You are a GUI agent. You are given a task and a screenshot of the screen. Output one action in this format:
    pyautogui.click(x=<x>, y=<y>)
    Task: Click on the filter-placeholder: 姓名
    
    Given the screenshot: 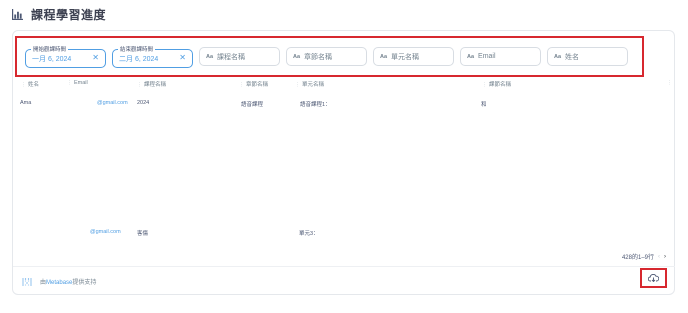 What is the action you would take?
    pyautogui.click(x=572, y=57)
    